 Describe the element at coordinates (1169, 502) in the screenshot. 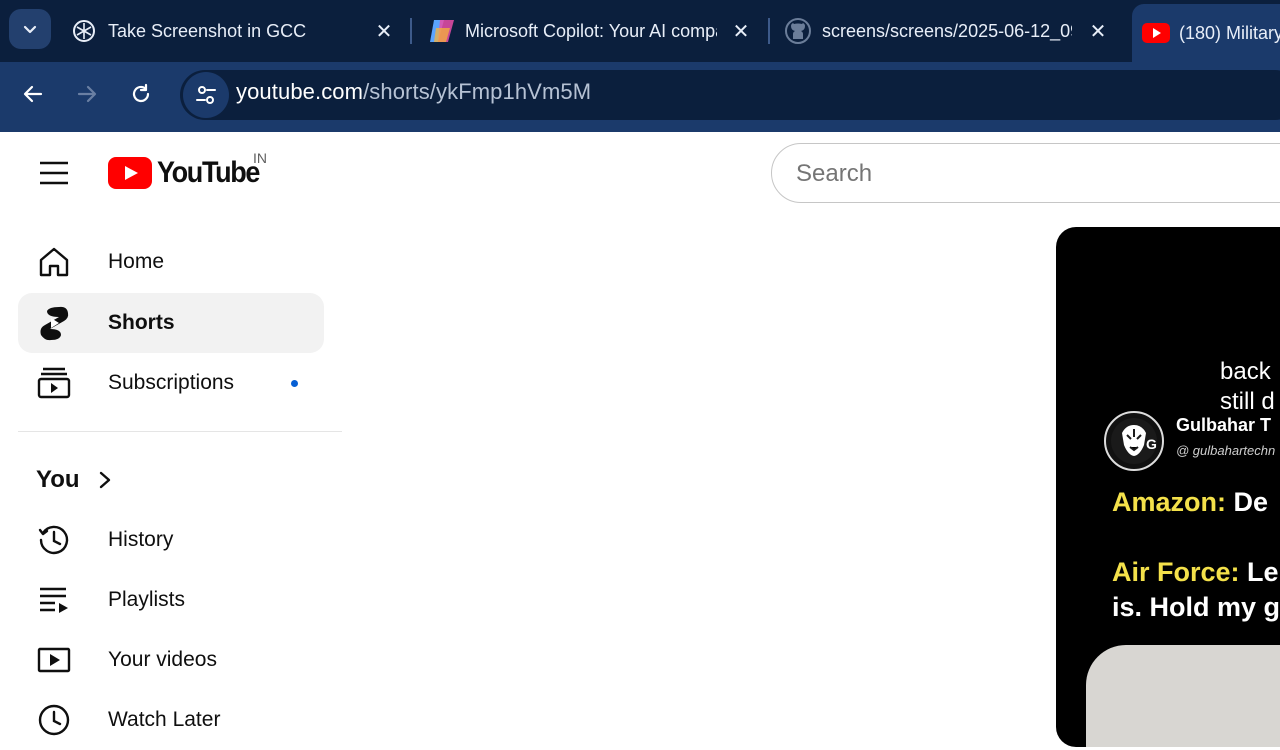

I see `meme-speaker: Amazon:` at that location.